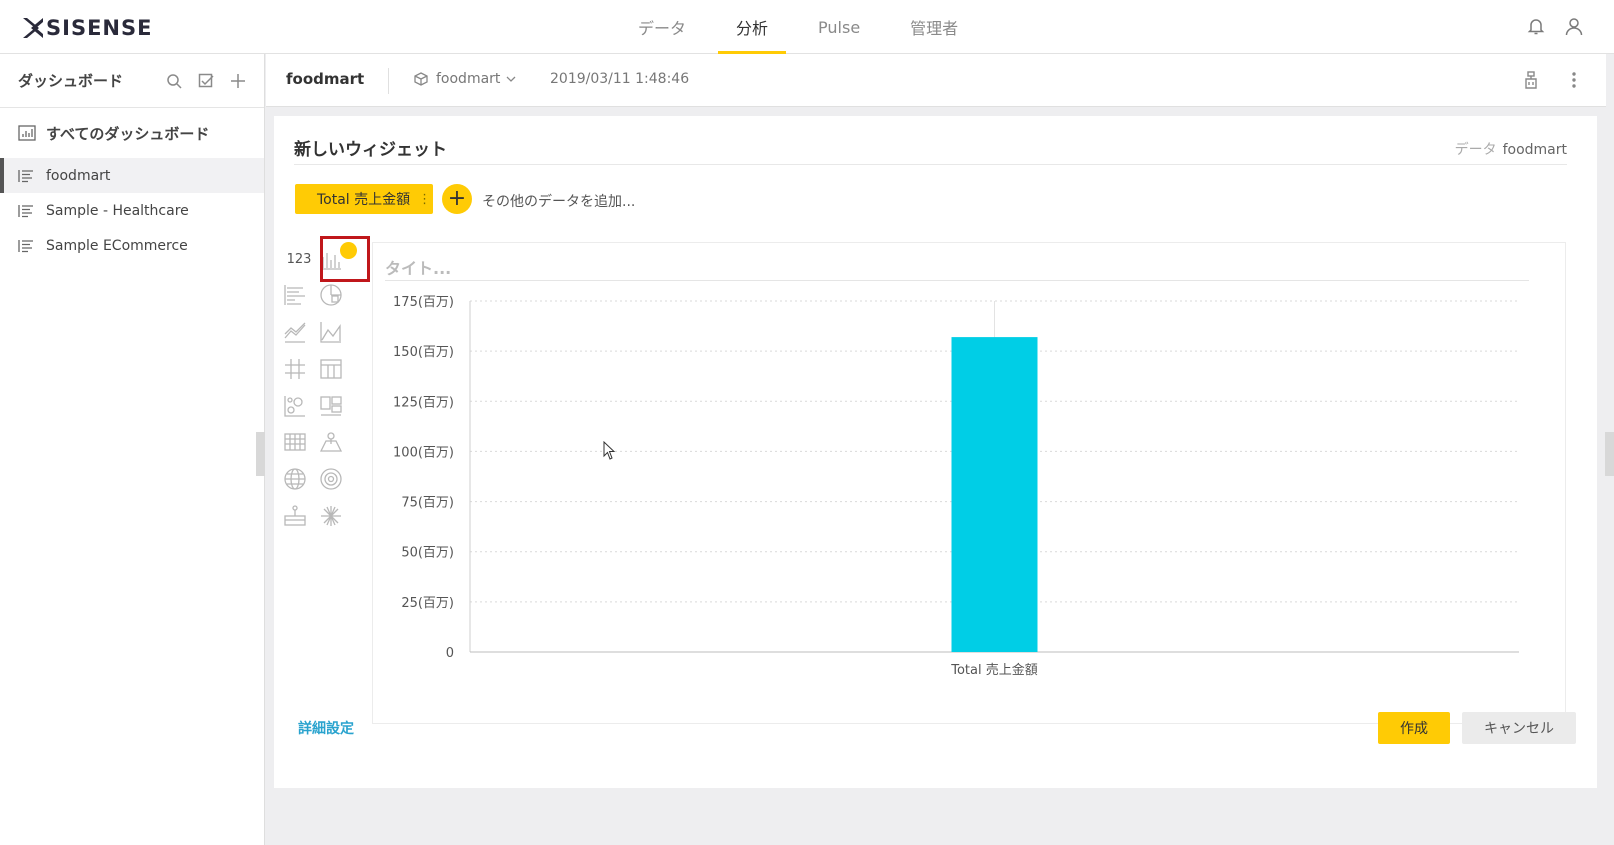 Image resolution: width=1614 pixels, height=845 pixels. Describe the element at coordinates (1532, 80) in the screenshot. I see `filter-toggle-icon` at that location.